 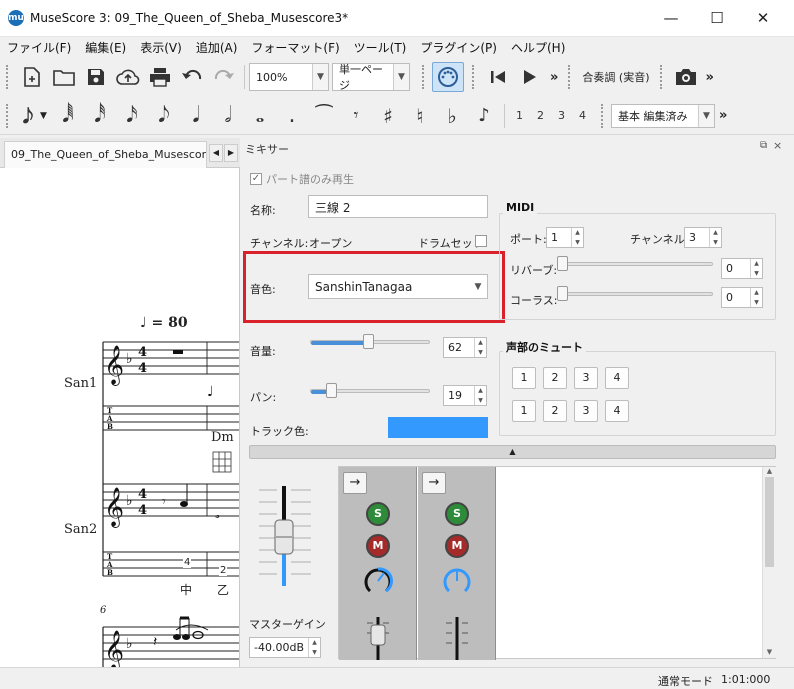 I want to click on close-icon: ×, so click(x=777, y=145).